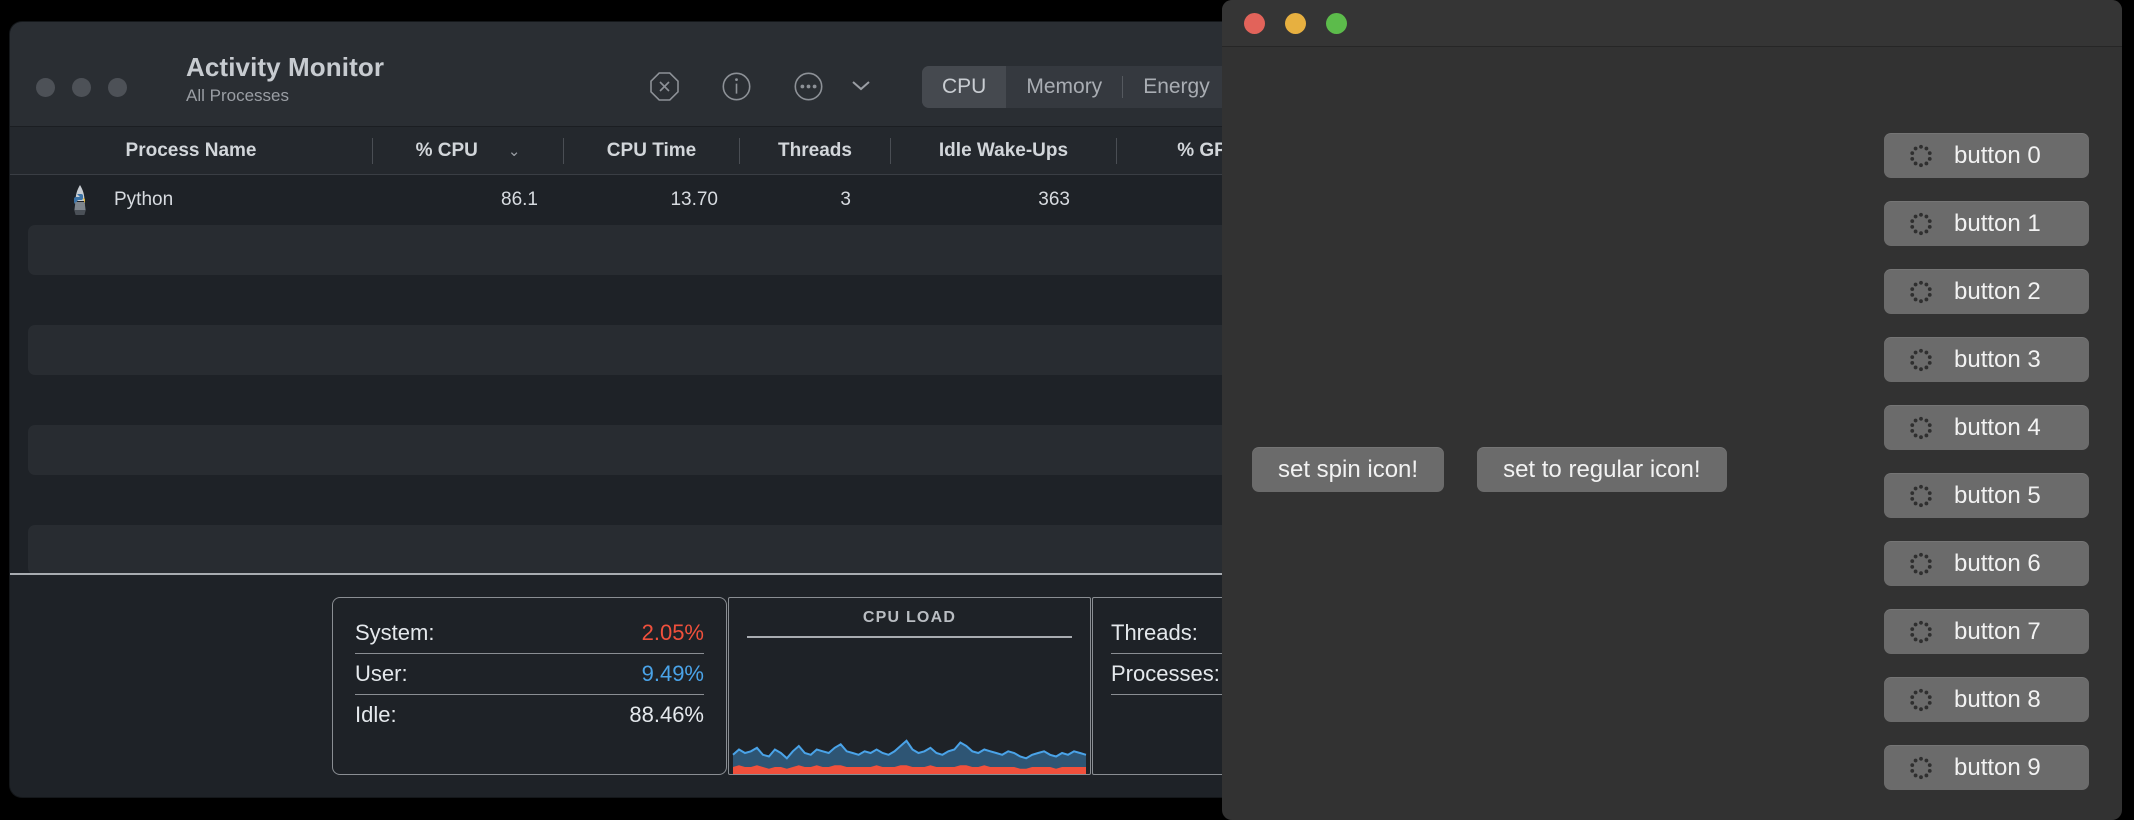 This screenshot has height=820, width=2134. I want to click on spin-button-label: button 8, so click(1997, 699).